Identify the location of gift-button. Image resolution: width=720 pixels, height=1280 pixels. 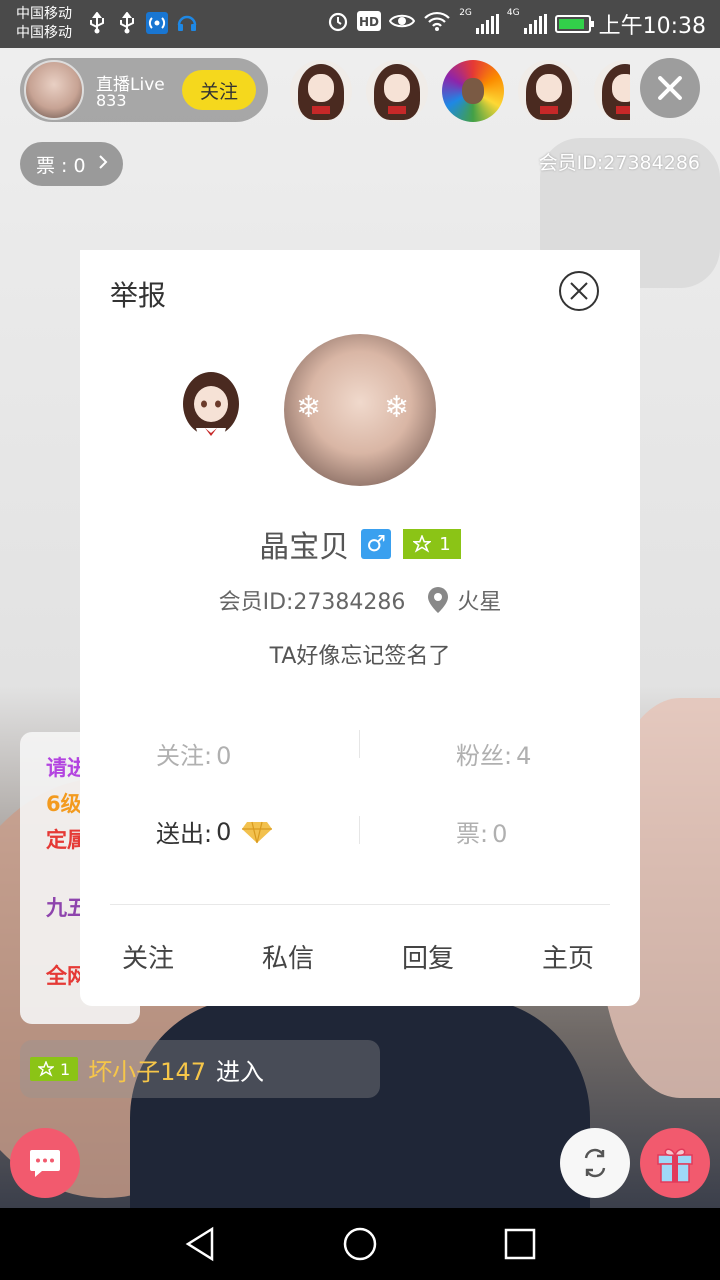
(675, 1163).